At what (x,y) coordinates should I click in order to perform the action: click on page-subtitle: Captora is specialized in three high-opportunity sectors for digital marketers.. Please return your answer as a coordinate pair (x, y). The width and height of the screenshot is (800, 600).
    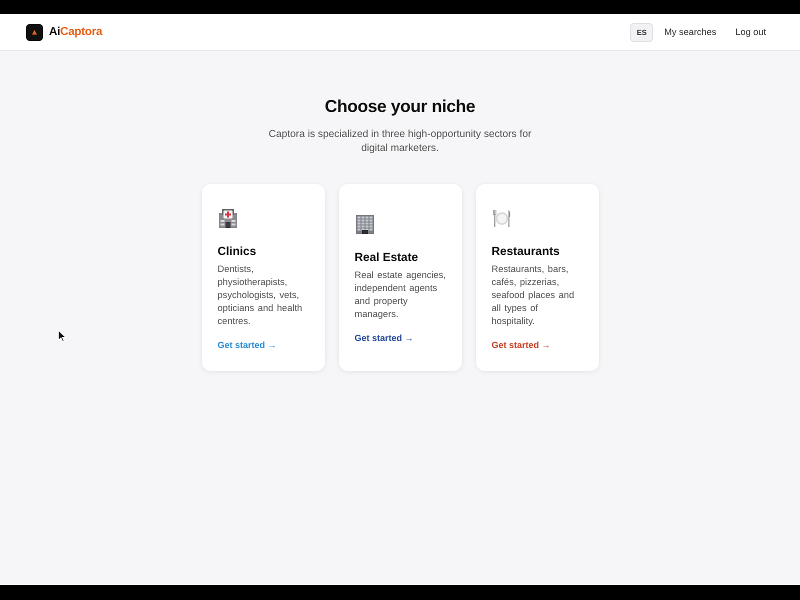
    Looking at the image, I should click on (400, 142).